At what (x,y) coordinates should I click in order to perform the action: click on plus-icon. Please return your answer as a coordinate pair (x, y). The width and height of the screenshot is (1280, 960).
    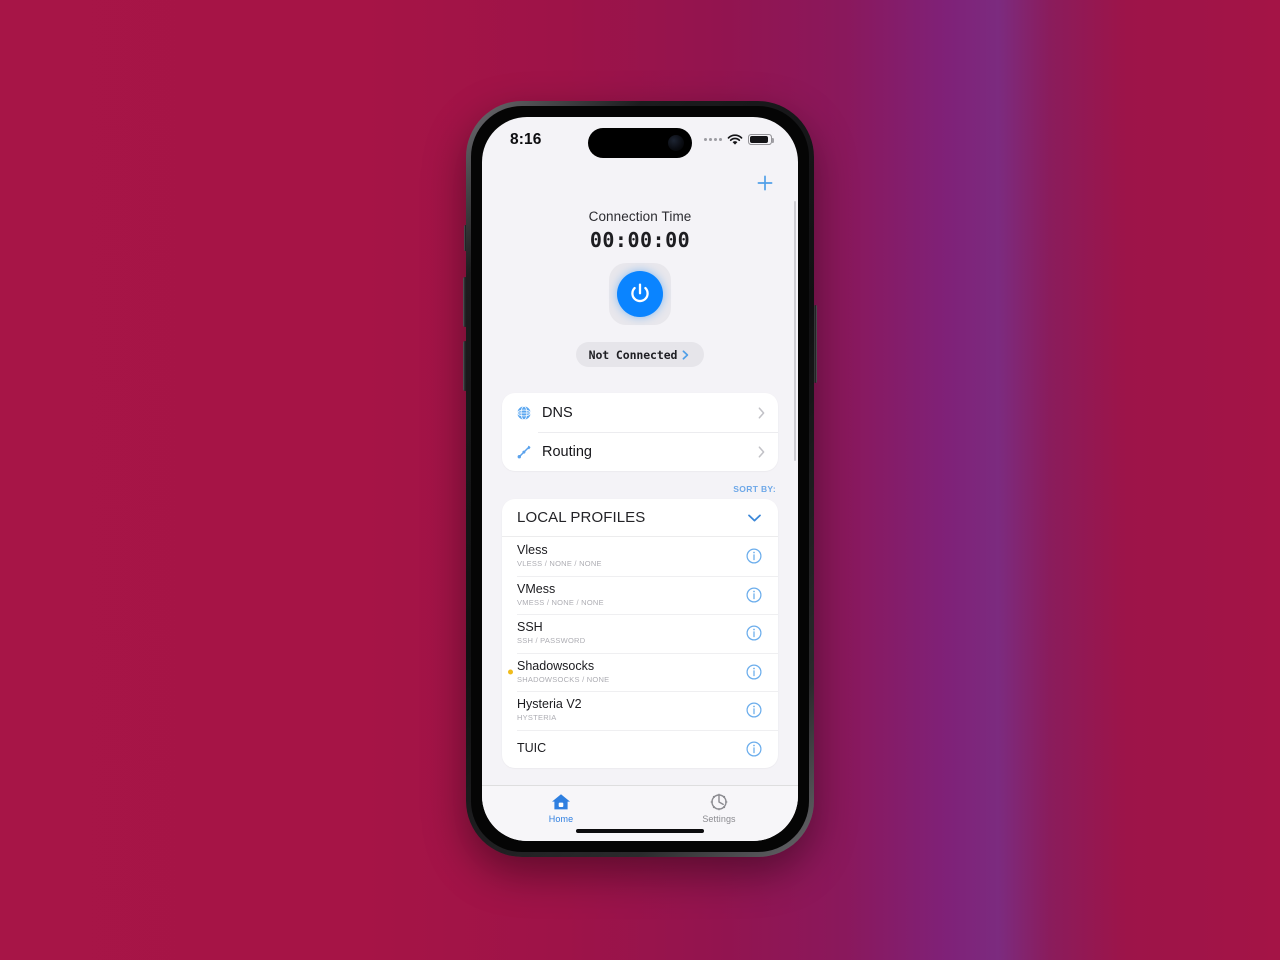
    Looking at the image, I should click on (765, 183).